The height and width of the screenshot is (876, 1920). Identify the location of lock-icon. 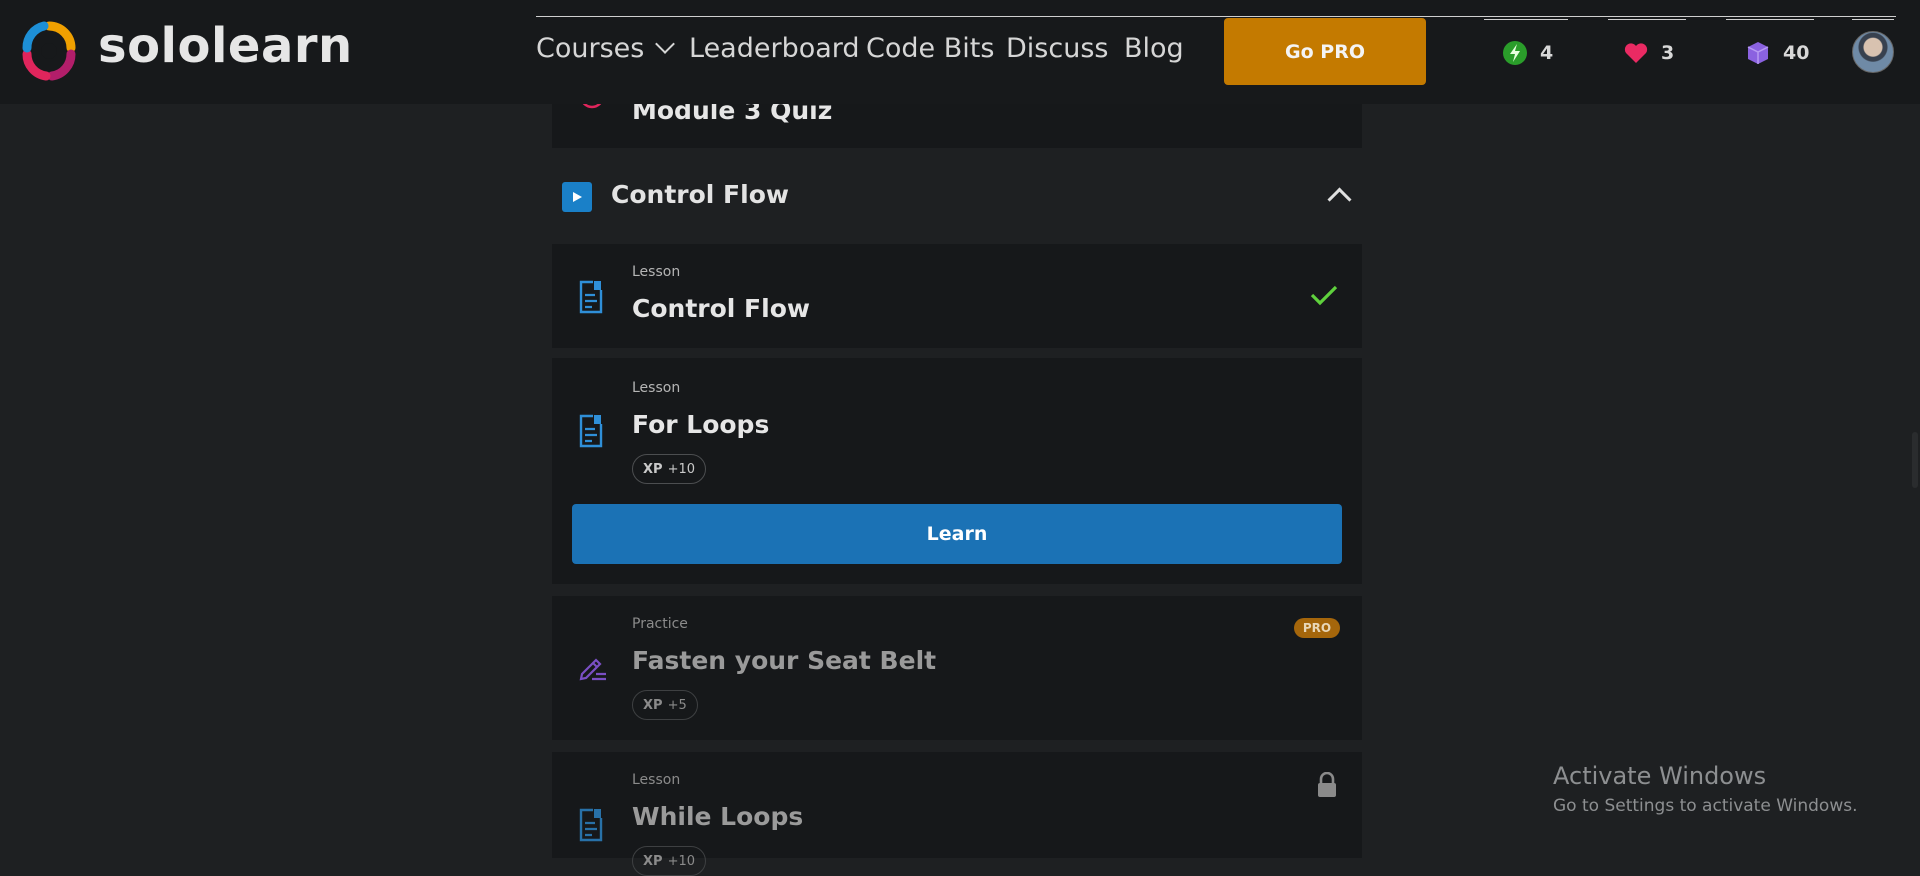
(1327, 784).